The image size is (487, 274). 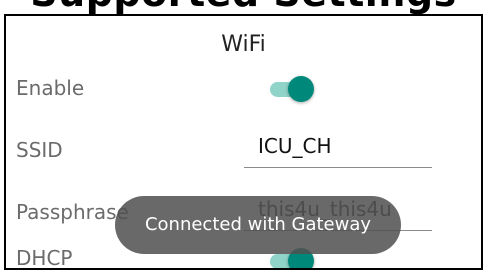 I want to click on dhcp-label: DHCP, so click(x=44, y=258).